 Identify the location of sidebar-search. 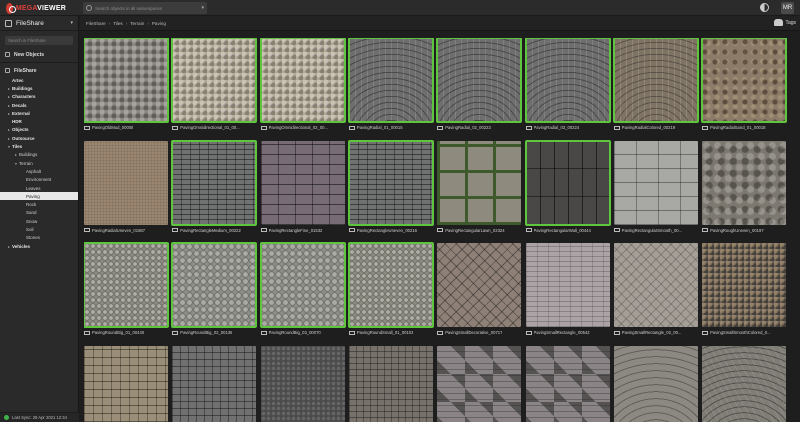
(39, 40).